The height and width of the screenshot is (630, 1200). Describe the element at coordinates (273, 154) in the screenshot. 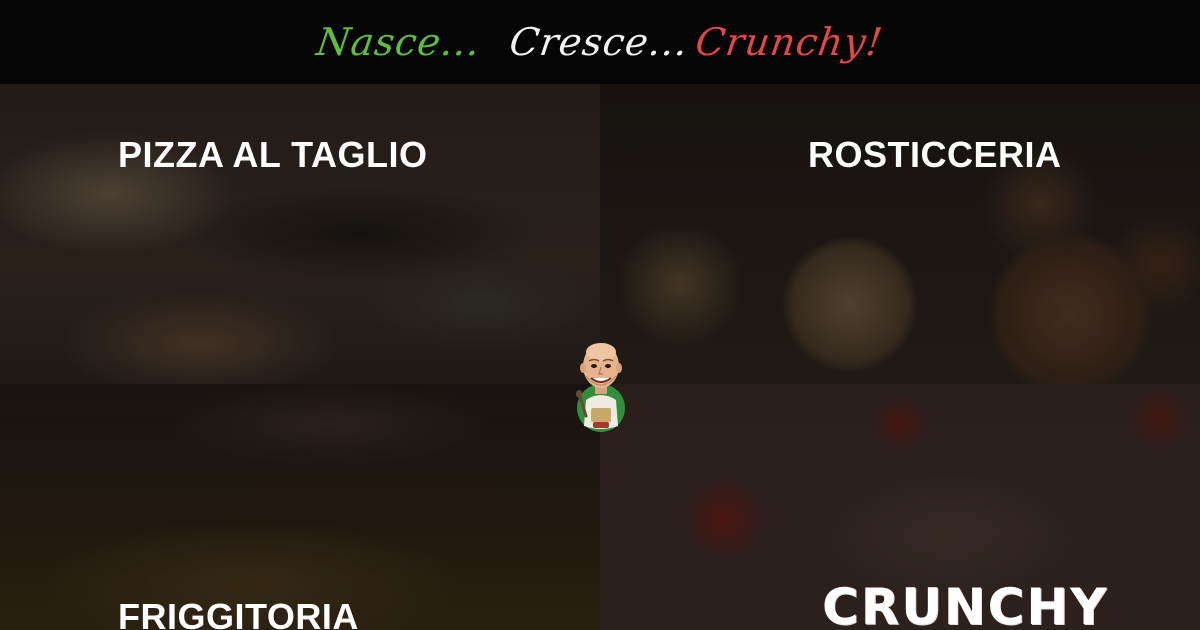

I see `panel-label-pizza-al-taglio: PIZZA AL TAGLIO` at that location.